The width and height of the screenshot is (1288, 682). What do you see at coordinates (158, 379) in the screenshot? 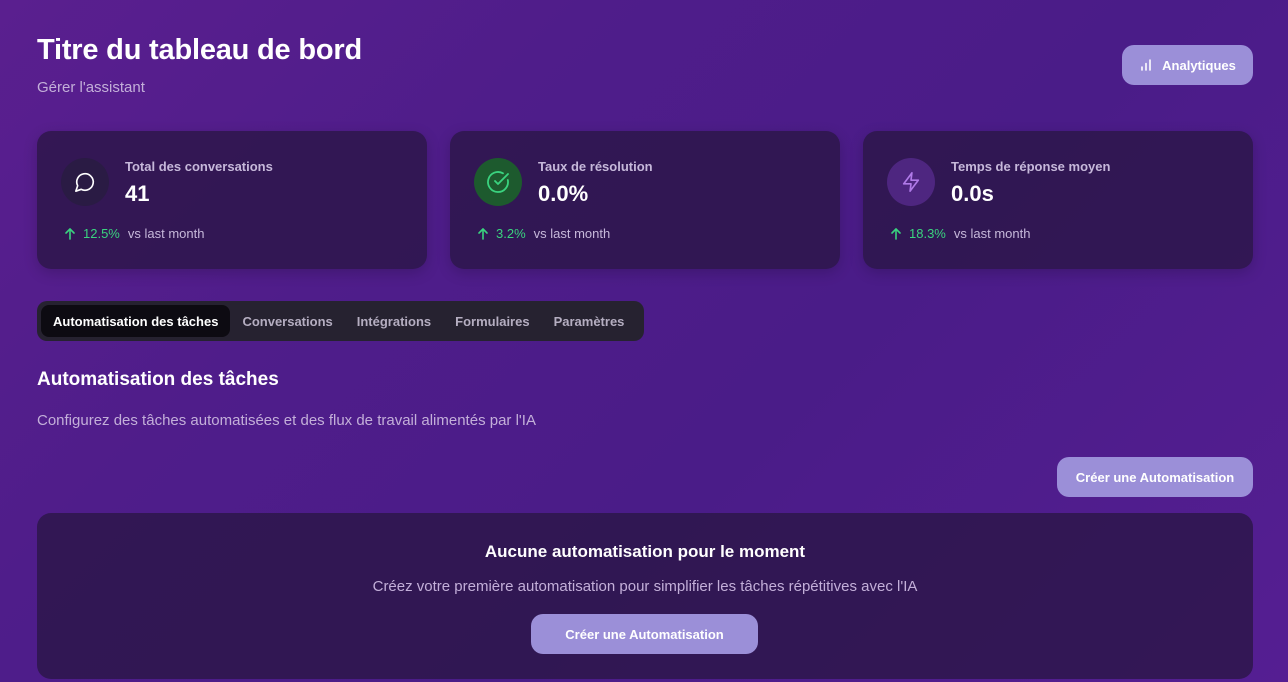
I see `section-title: Automatisation des tâches` at bounding box center [158, 379].